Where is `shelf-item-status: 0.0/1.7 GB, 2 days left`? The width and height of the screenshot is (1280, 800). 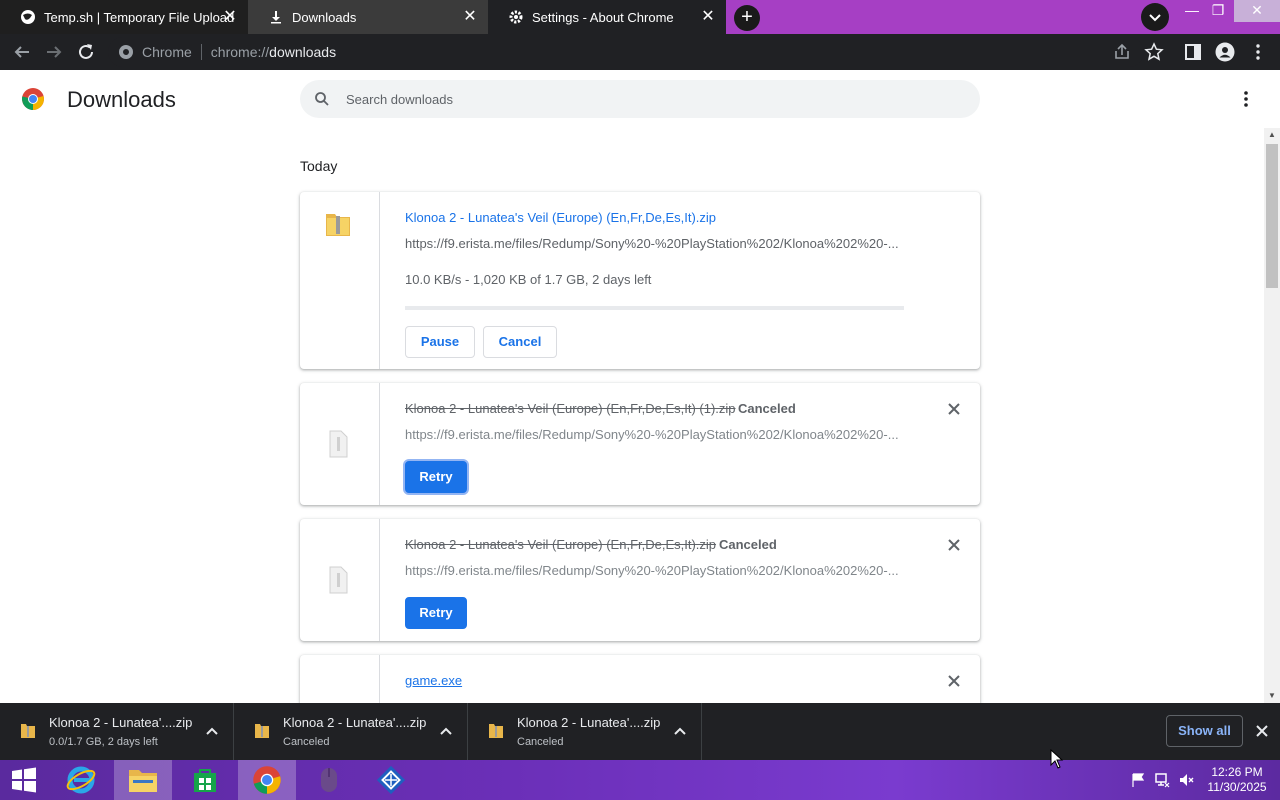 shelf-item-status: 0.0/1.7 GB, 2 days left is located at coordinates (103, 742).